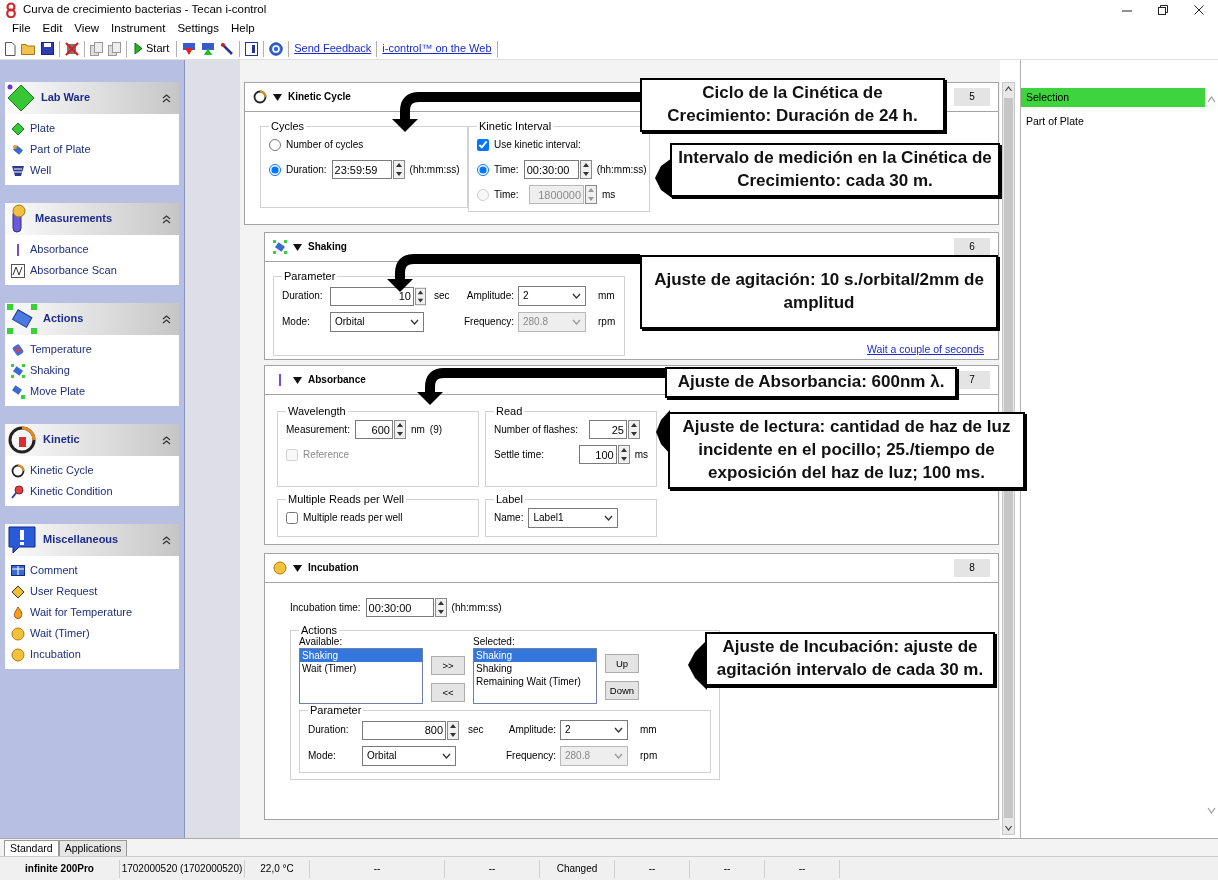 The width and height of the screenshot is (1218, 880). What do you see at coordinates (227, 48) in the screenshot?
I see `wand-icon` at bounding box center [227, 48].